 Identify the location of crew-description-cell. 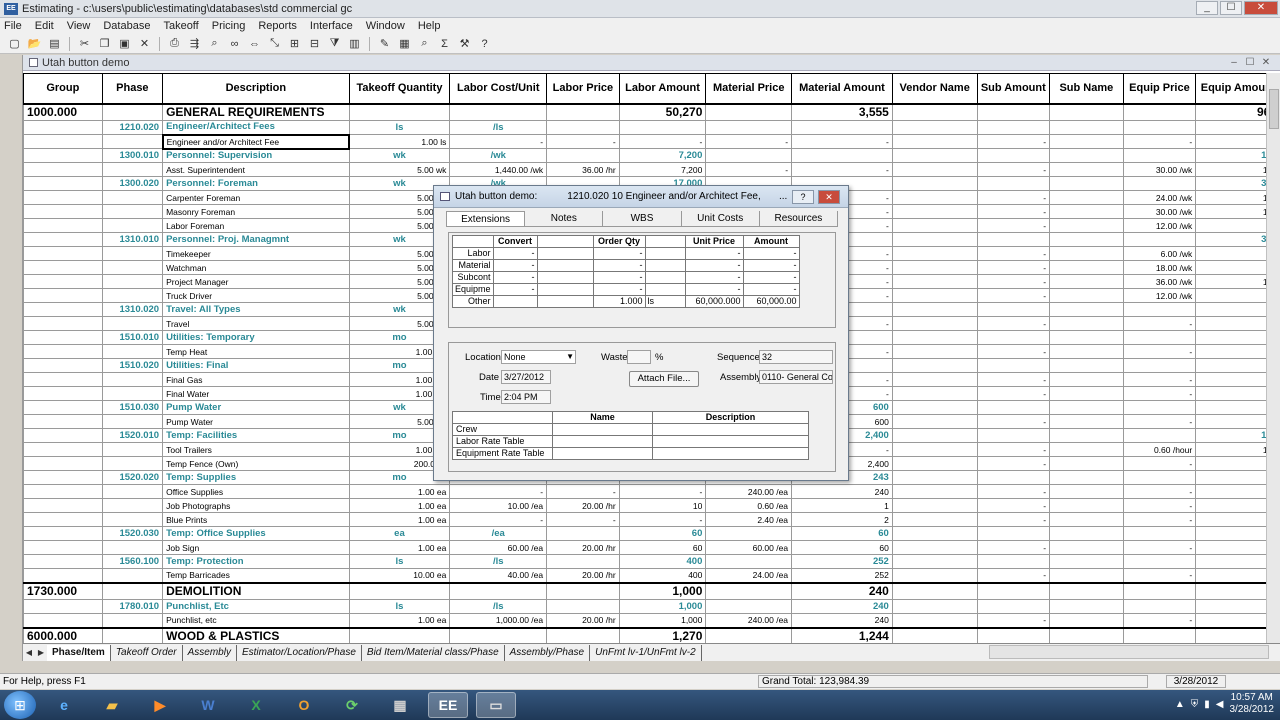
(730, 453).